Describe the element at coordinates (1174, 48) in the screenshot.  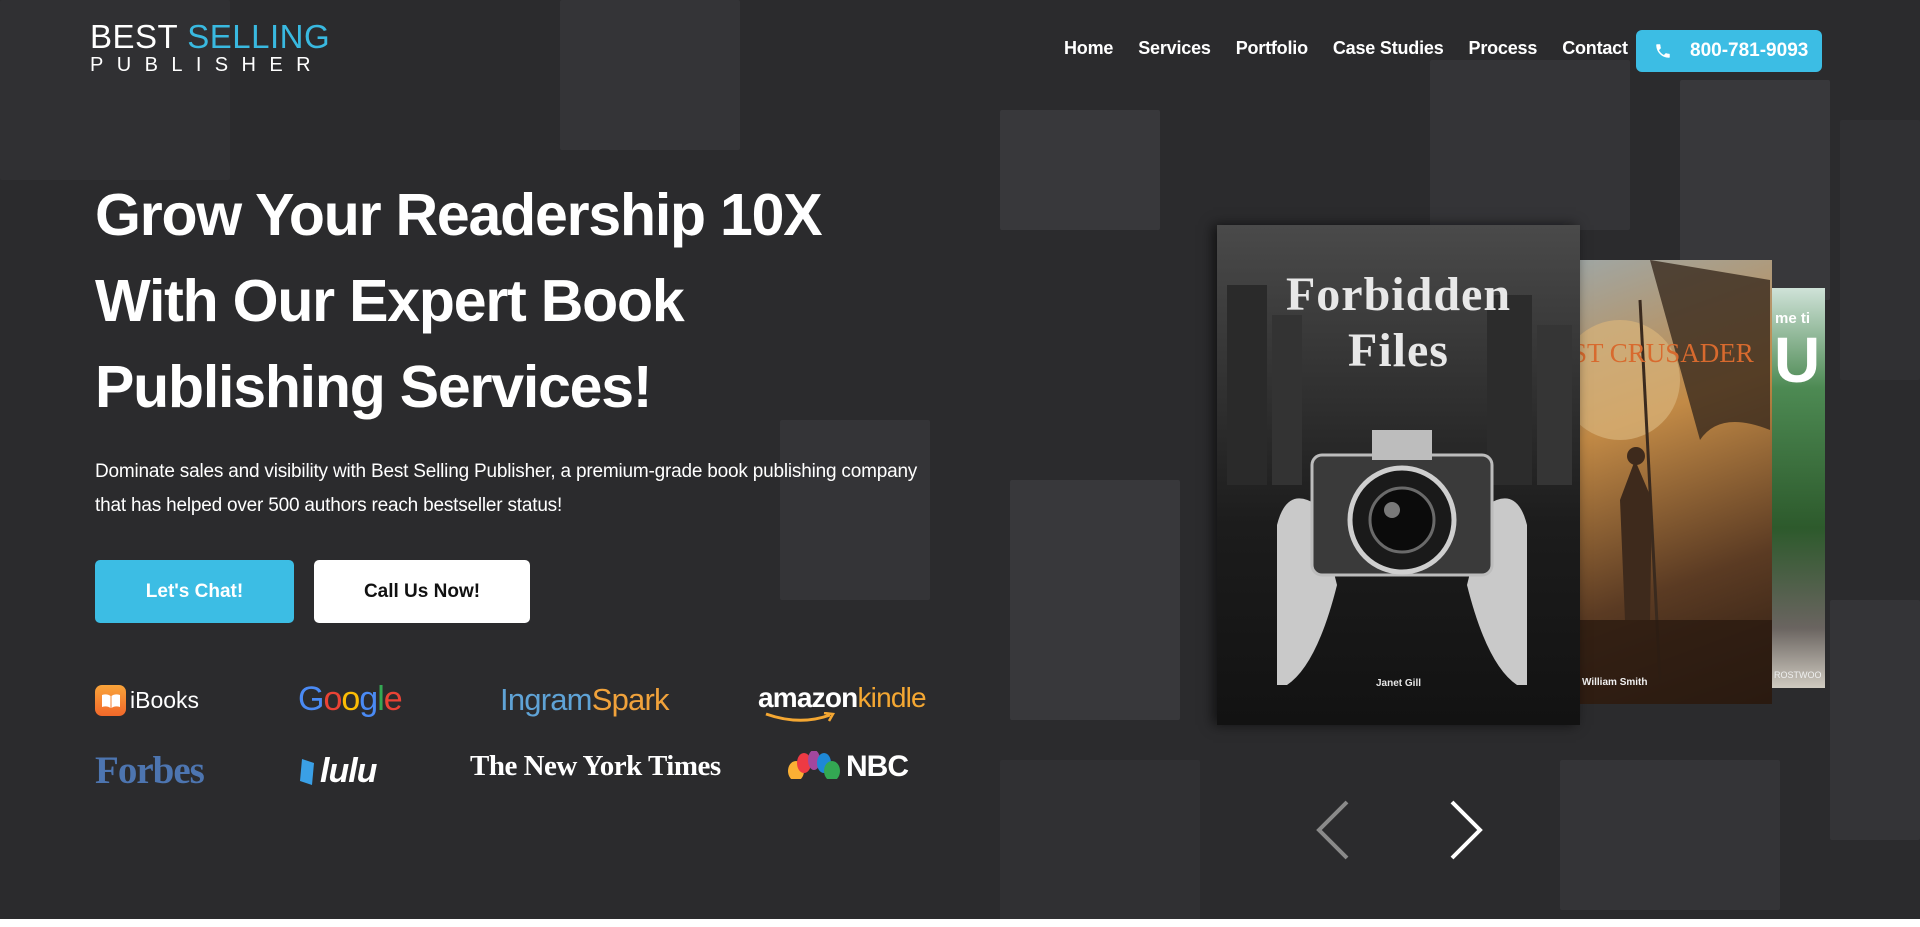
I see `nav-services: Services` at that location.